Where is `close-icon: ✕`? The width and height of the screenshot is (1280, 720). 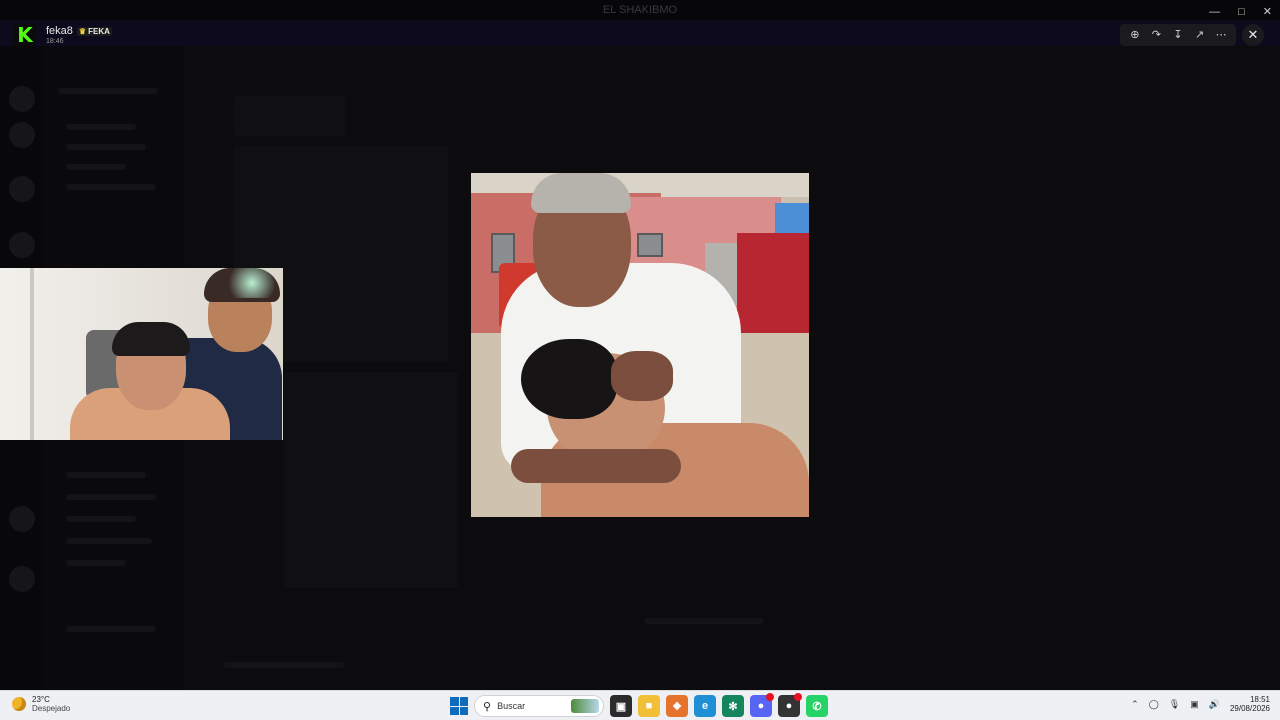 close-icon: ✕ is located at coordinates (1253, 35).